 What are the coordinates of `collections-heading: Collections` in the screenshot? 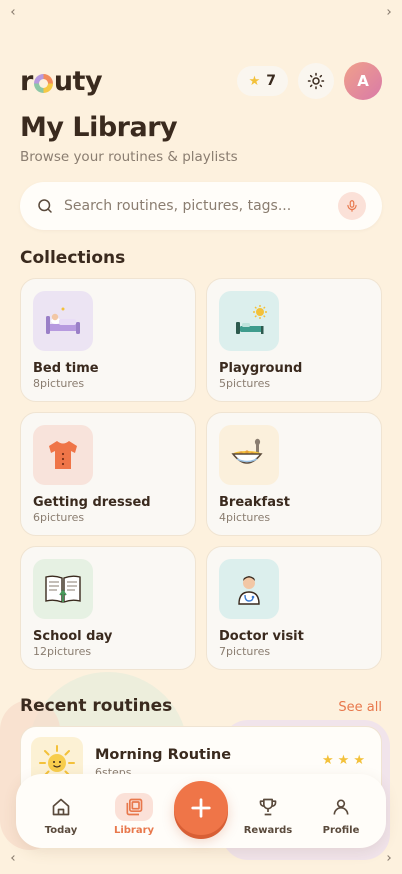 It's located at (73, 258).